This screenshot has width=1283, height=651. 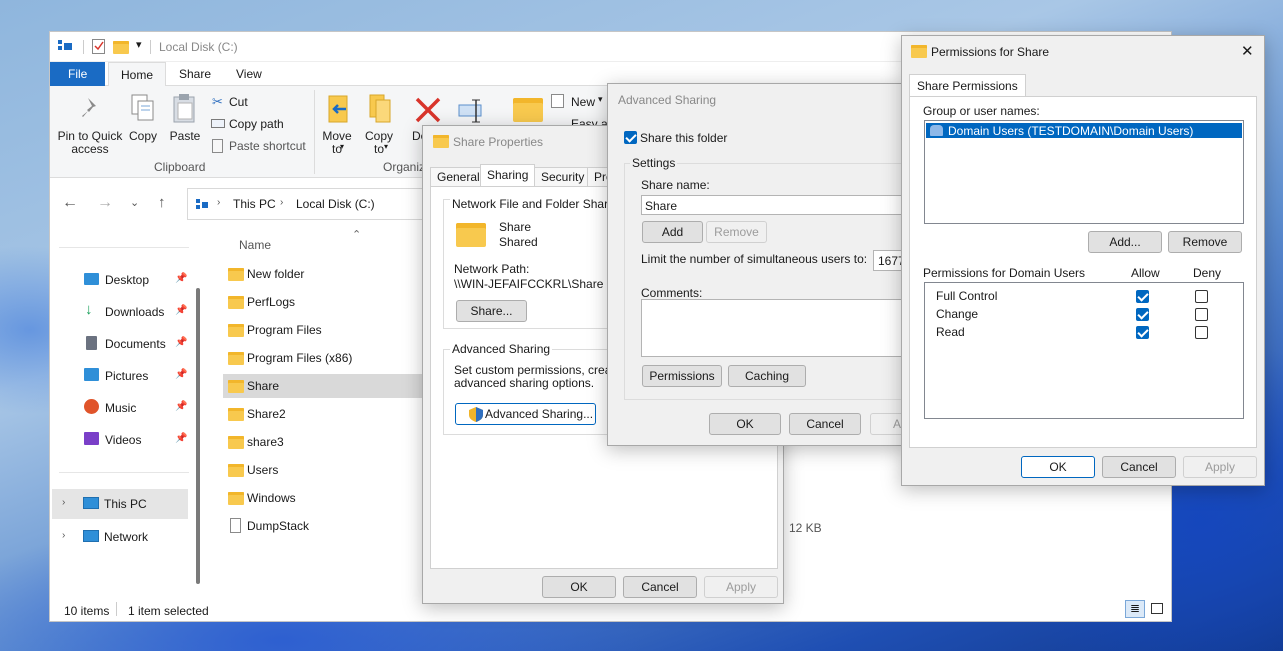 What do you see at coordinates (323, 330) in the screenshot?
I see `file-row: Program Files` at bounding box center [323, 330].